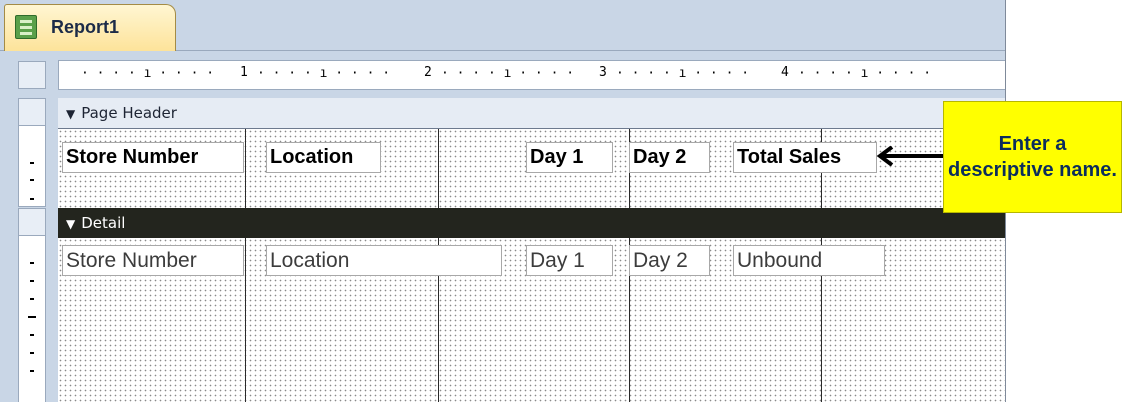 This screenshot has height=402, width=1122. I want to click on callout-box: Enter a descriptive name., so click(1032, 157).